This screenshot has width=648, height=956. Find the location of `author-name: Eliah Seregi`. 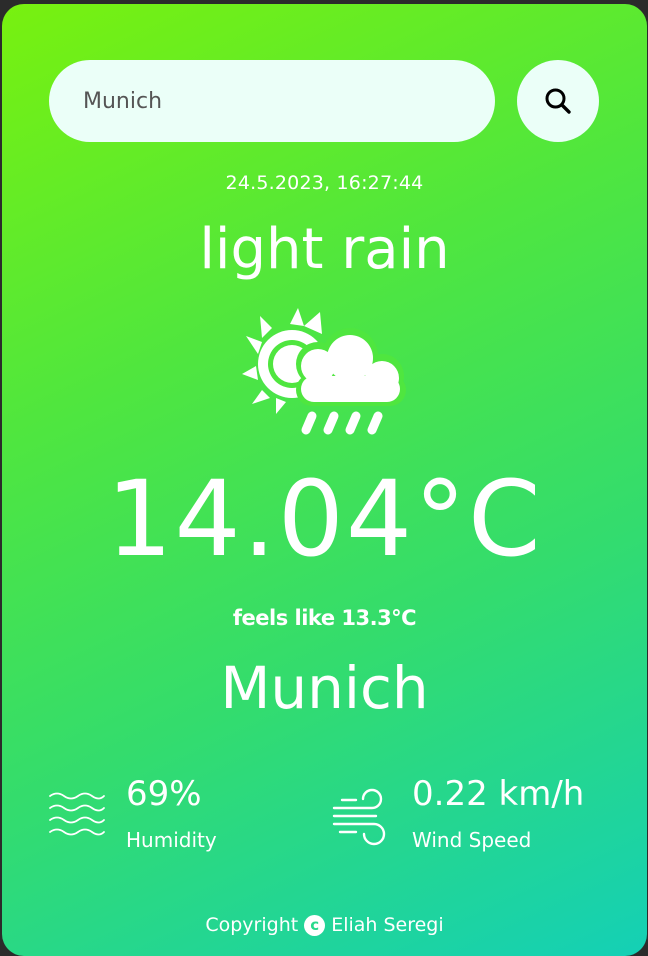

author-name: Eliah Seregi is located at coordinates (387, 925).